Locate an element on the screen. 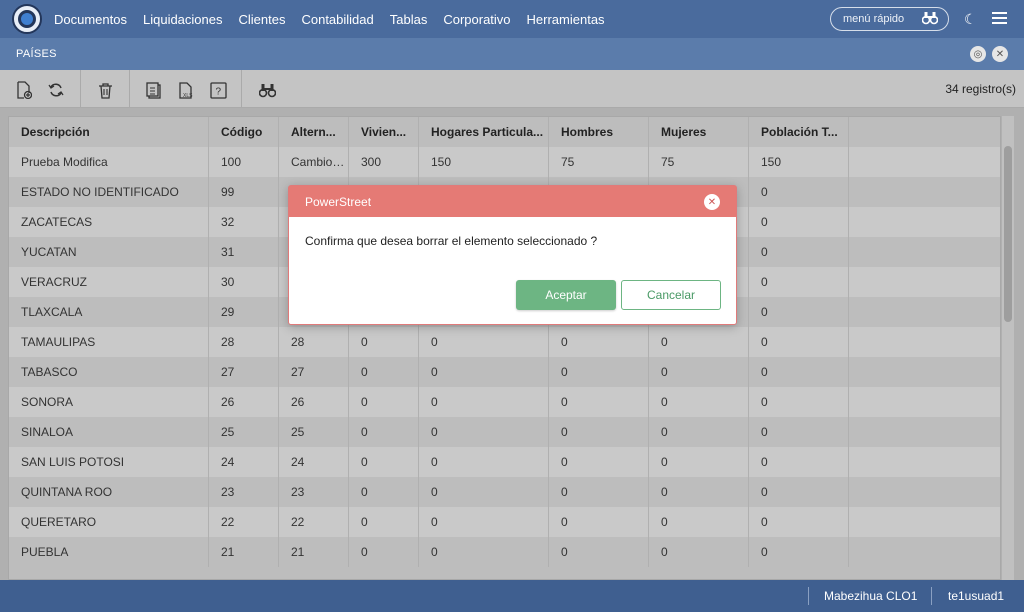 The width and height of the screenshot is (1024, 612). menu-corporativo: Corporativo is located at coordinates (476, 19).